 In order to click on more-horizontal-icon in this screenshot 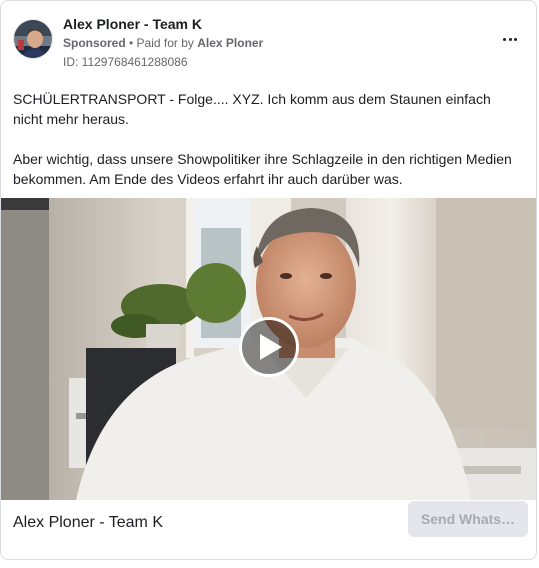, I will do `click(510, 39)`.